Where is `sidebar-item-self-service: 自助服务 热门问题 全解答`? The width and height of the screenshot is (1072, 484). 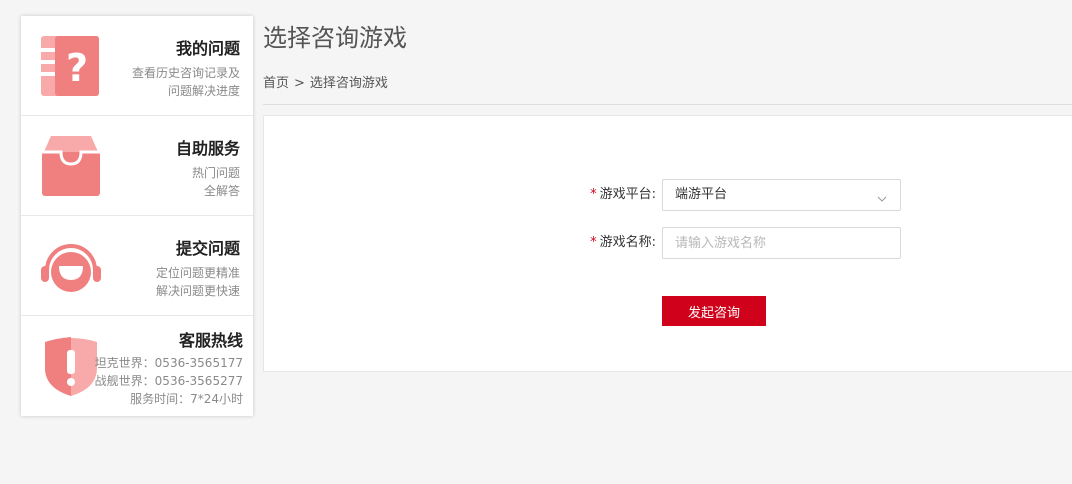
sidebar-item-self-service: 自助服务 热门问题 全解答 is located at coordinates (137, 166).